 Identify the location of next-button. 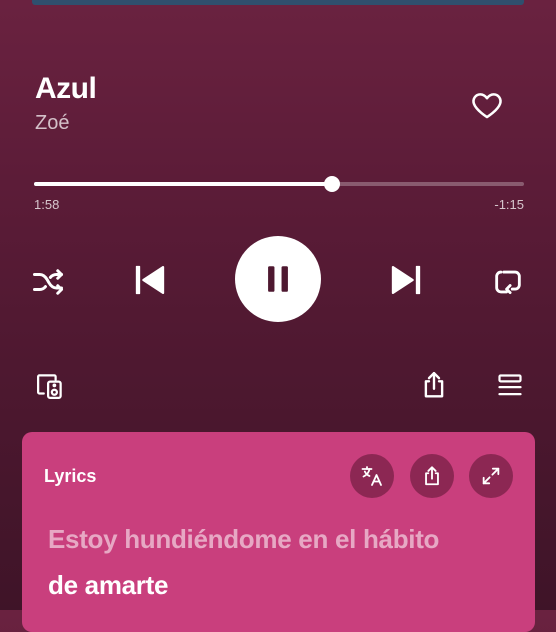
(406, 280).